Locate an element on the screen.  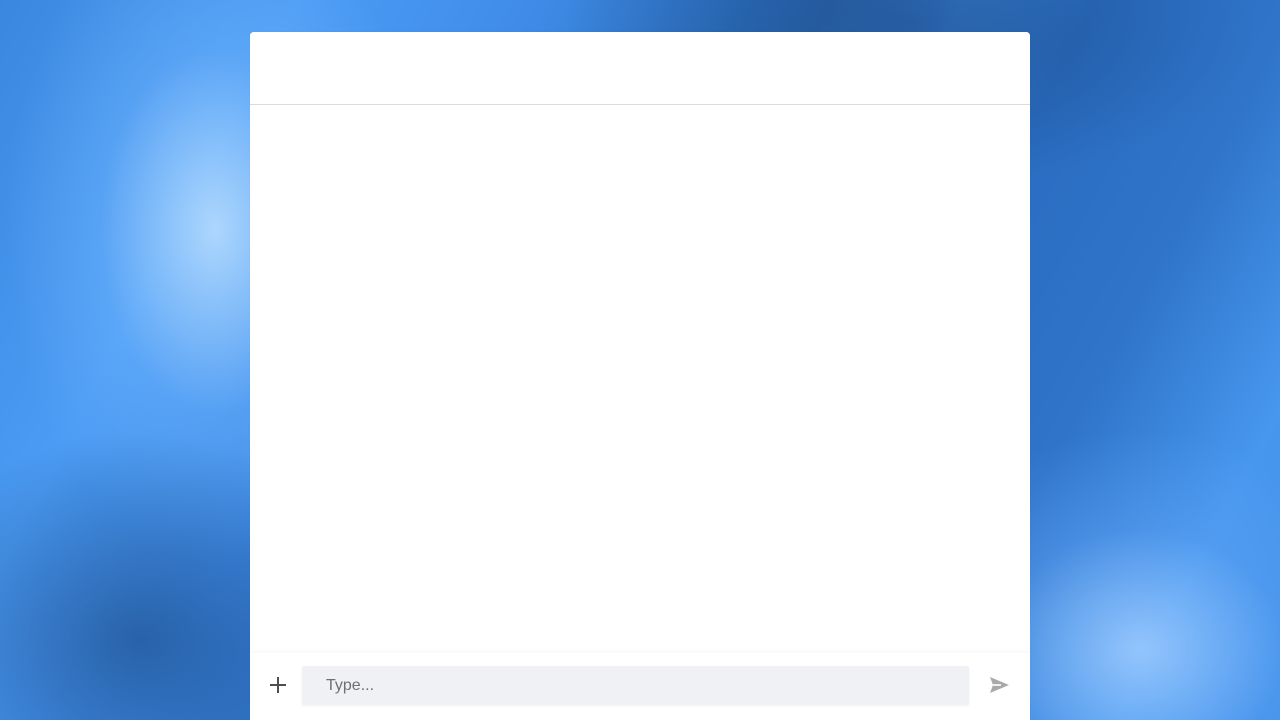
message-composer is located at coordinates (640, 686).